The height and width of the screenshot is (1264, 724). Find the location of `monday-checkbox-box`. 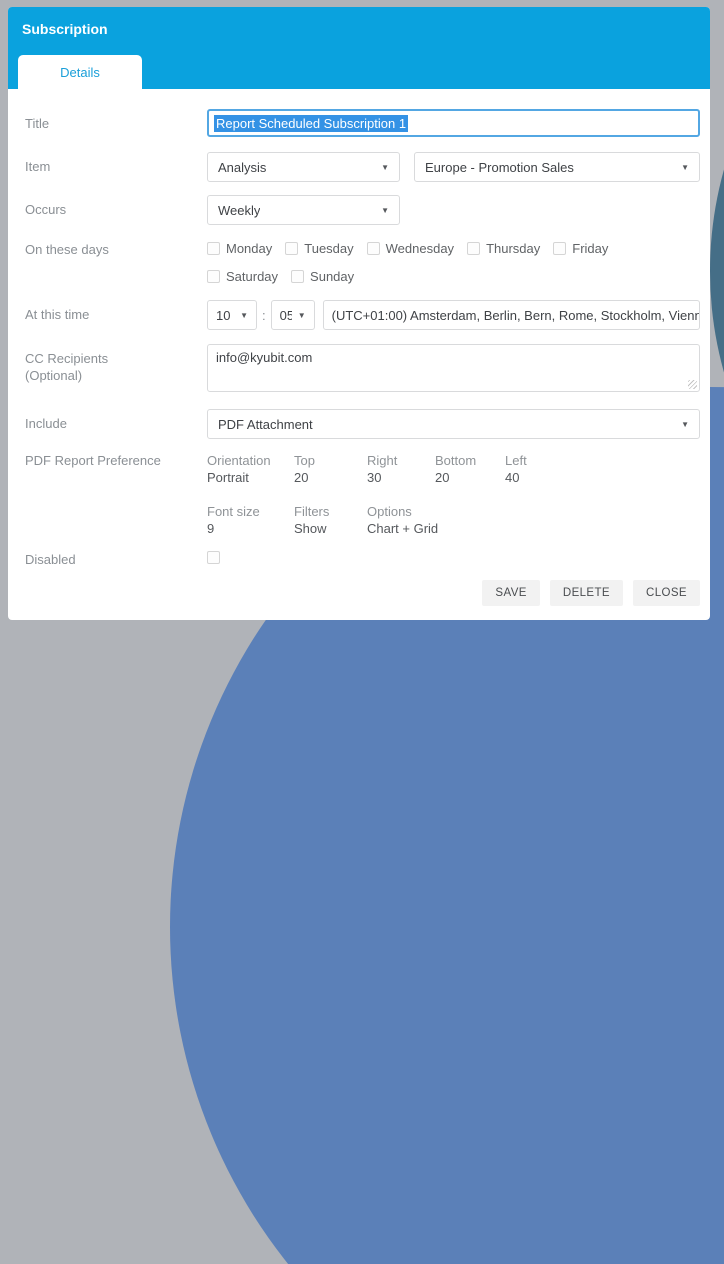

monday-checkbox-box is located at coordinates (213, 248).